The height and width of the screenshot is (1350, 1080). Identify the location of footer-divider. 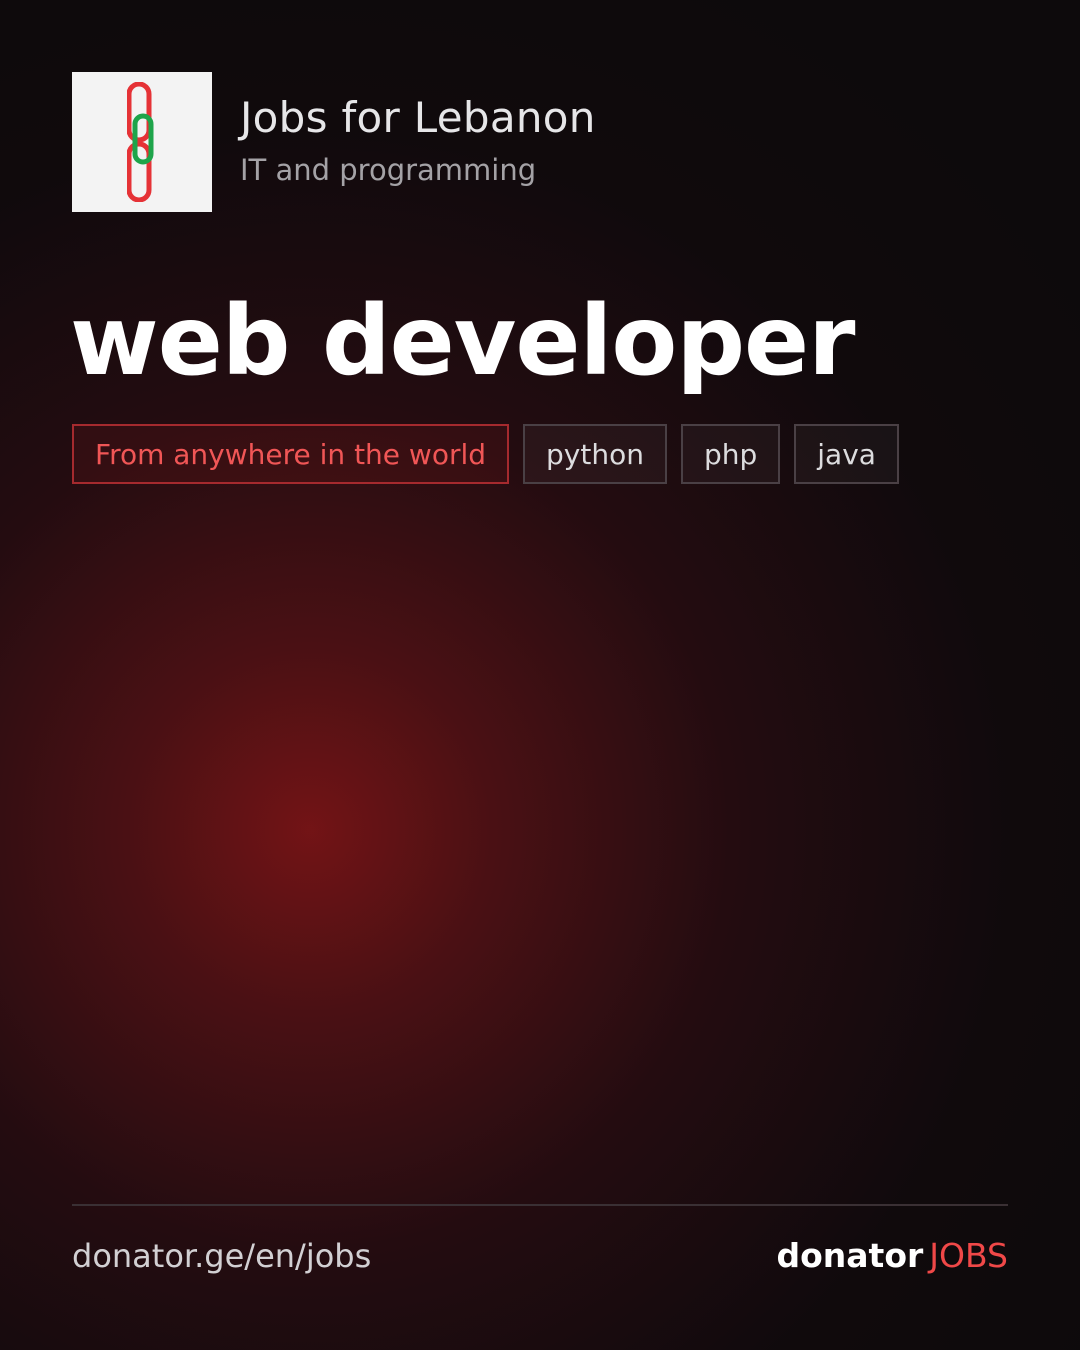
(540, 1205).